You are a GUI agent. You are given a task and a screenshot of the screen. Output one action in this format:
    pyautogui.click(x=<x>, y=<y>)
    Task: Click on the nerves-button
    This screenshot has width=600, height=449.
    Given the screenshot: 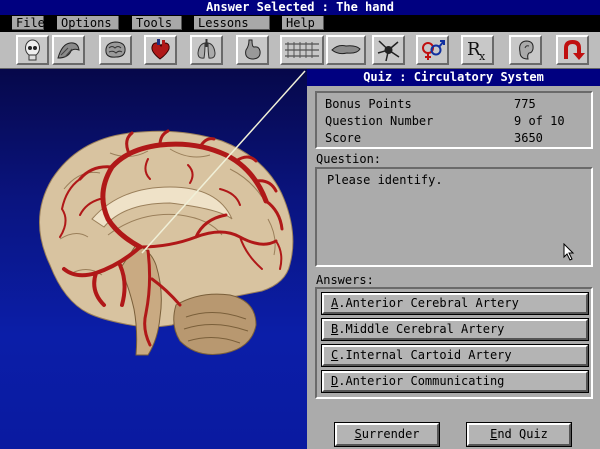 What is the action you would take?
    pyautogui.click(x=302, y=50)
    